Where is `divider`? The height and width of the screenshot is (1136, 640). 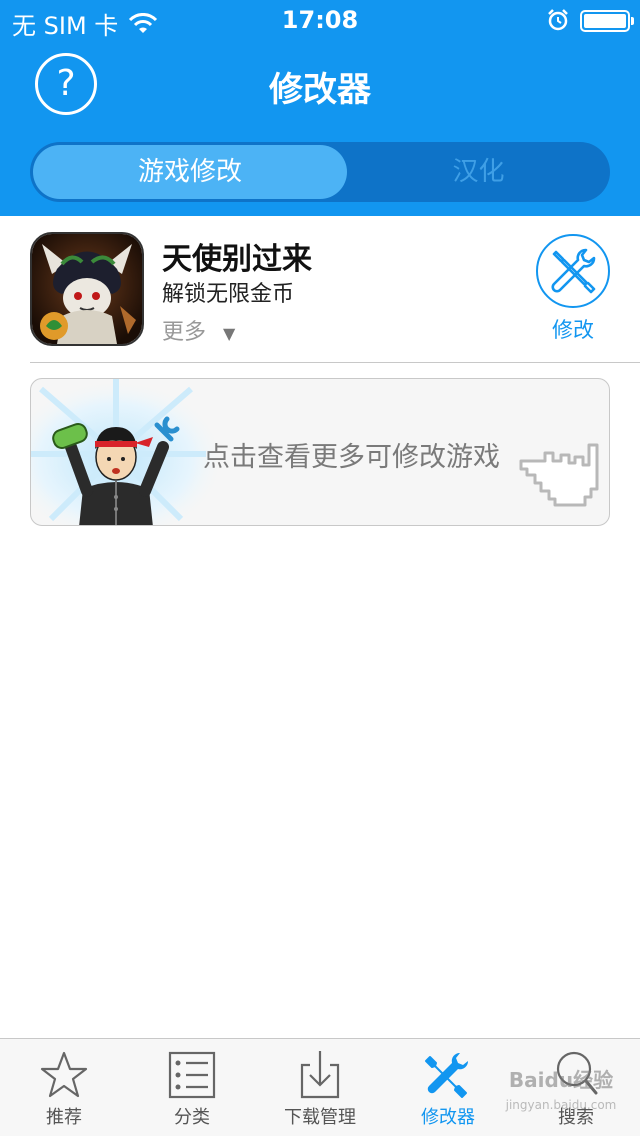 divider is located at coordinates (335, 362).